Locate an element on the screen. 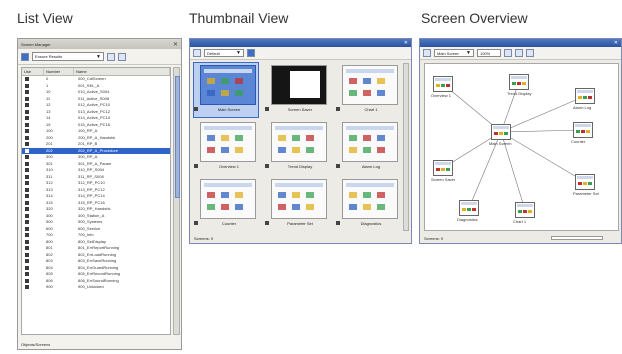 This screenshot has height=354, width=622. overview-screen-select: Main Screen ▼ is located at coordinates (454, 53).